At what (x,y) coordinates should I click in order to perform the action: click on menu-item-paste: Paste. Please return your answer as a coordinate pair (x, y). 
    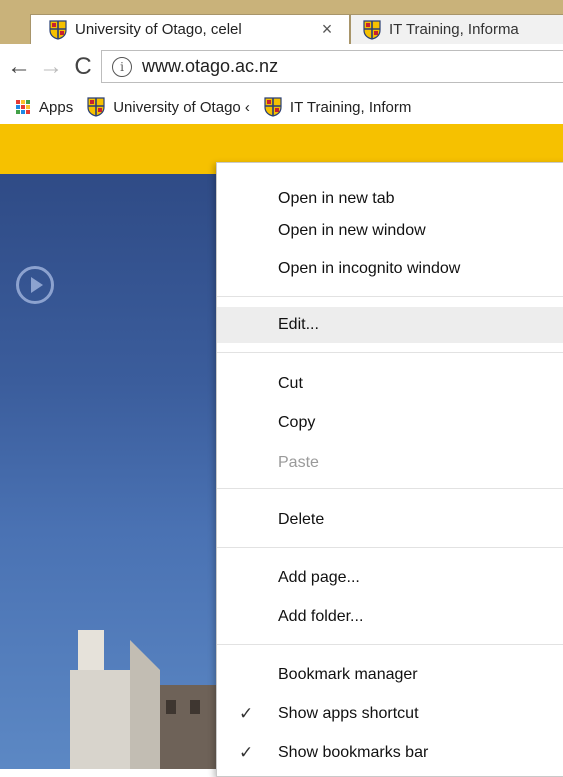
    Looking at the image, I should click on (390, 463).